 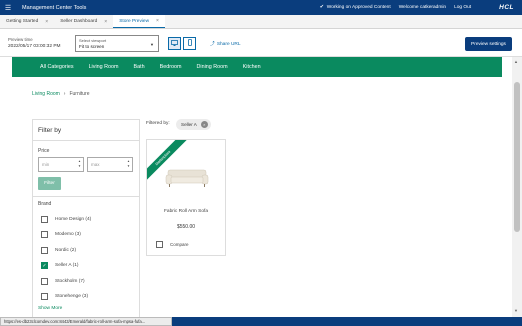 What do you see at coordinates (517, 157) in the screenshot?
I see `scrollbar-thumb` at bounding box center [517, 157].